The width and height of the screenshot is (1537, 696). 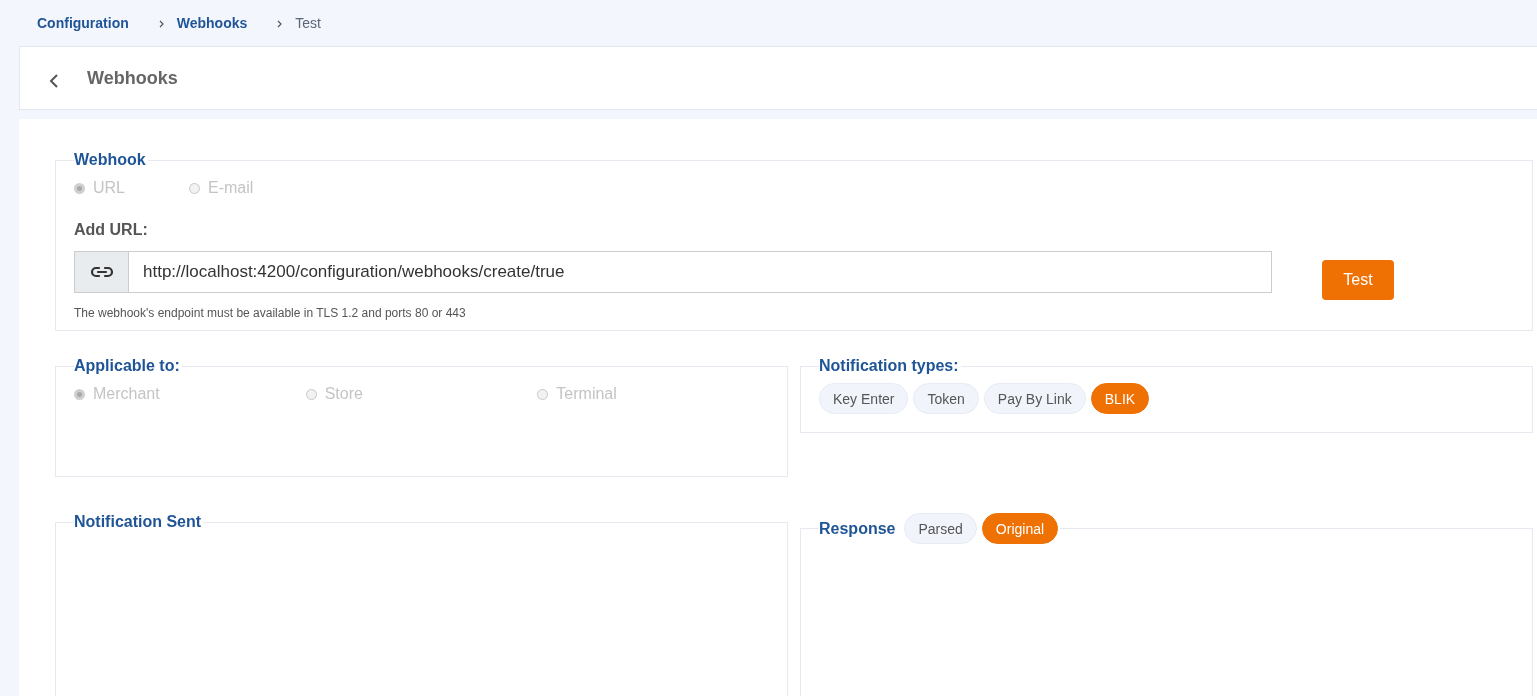 I want to click on breadcrumb-item: Test, so click(x=308, y=23).